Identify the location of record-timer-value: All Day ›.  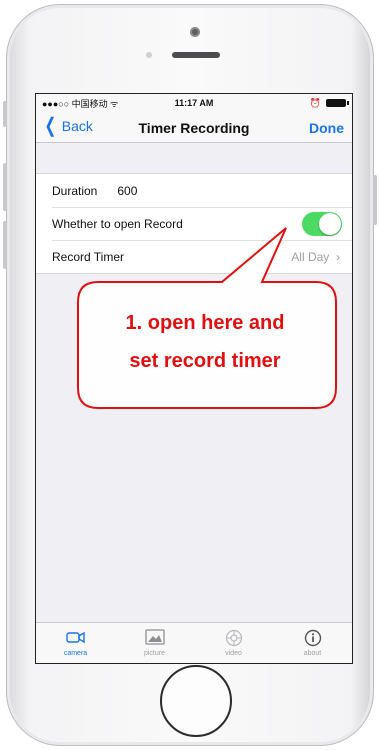
(315, 257).